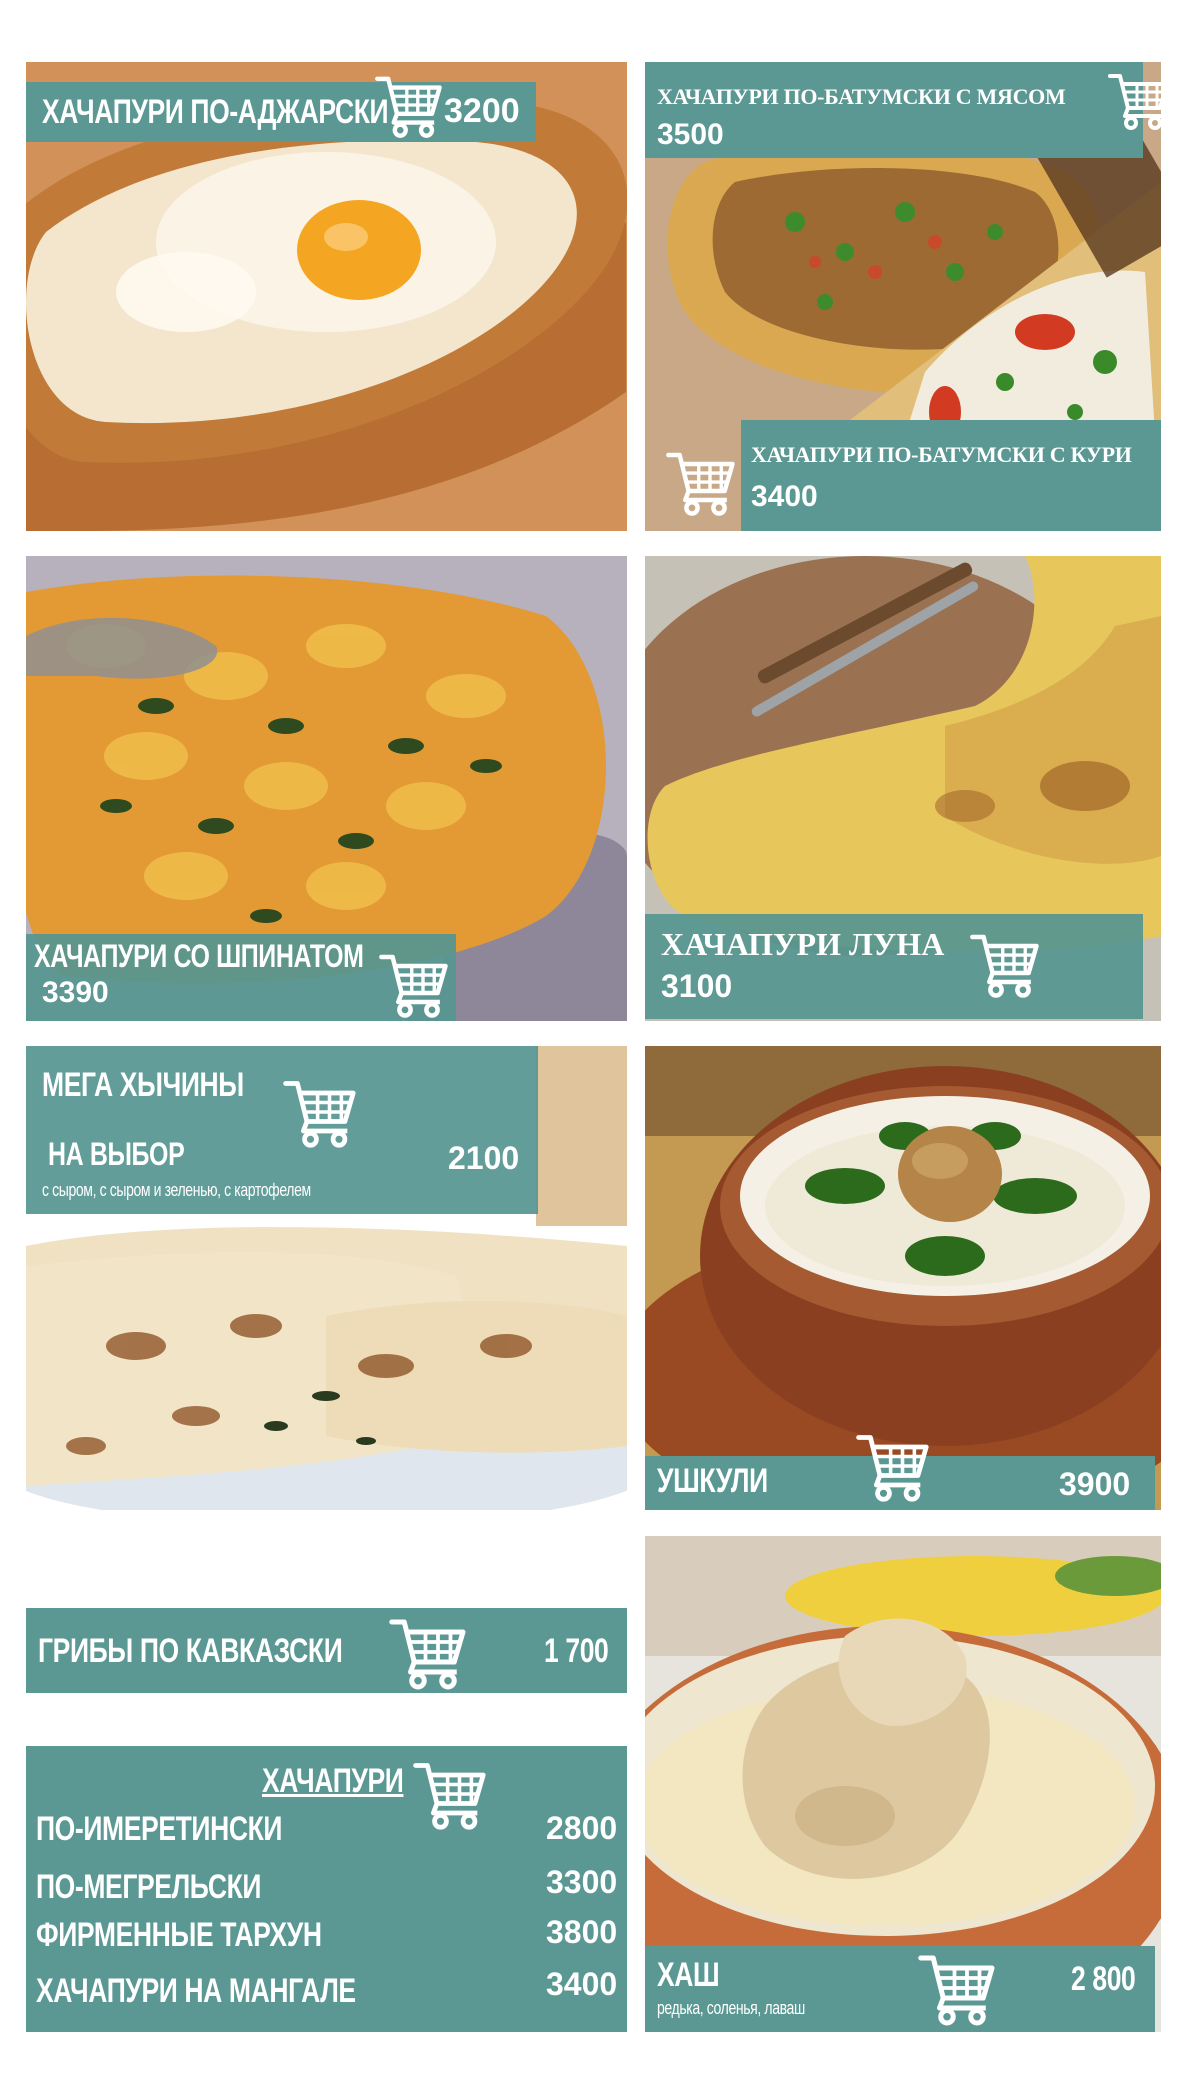 The image size is (1179, 2096). I want to click on menu-card-luna: ХАЧАПУРИ ЛУНА 3100, so click(903, 788).